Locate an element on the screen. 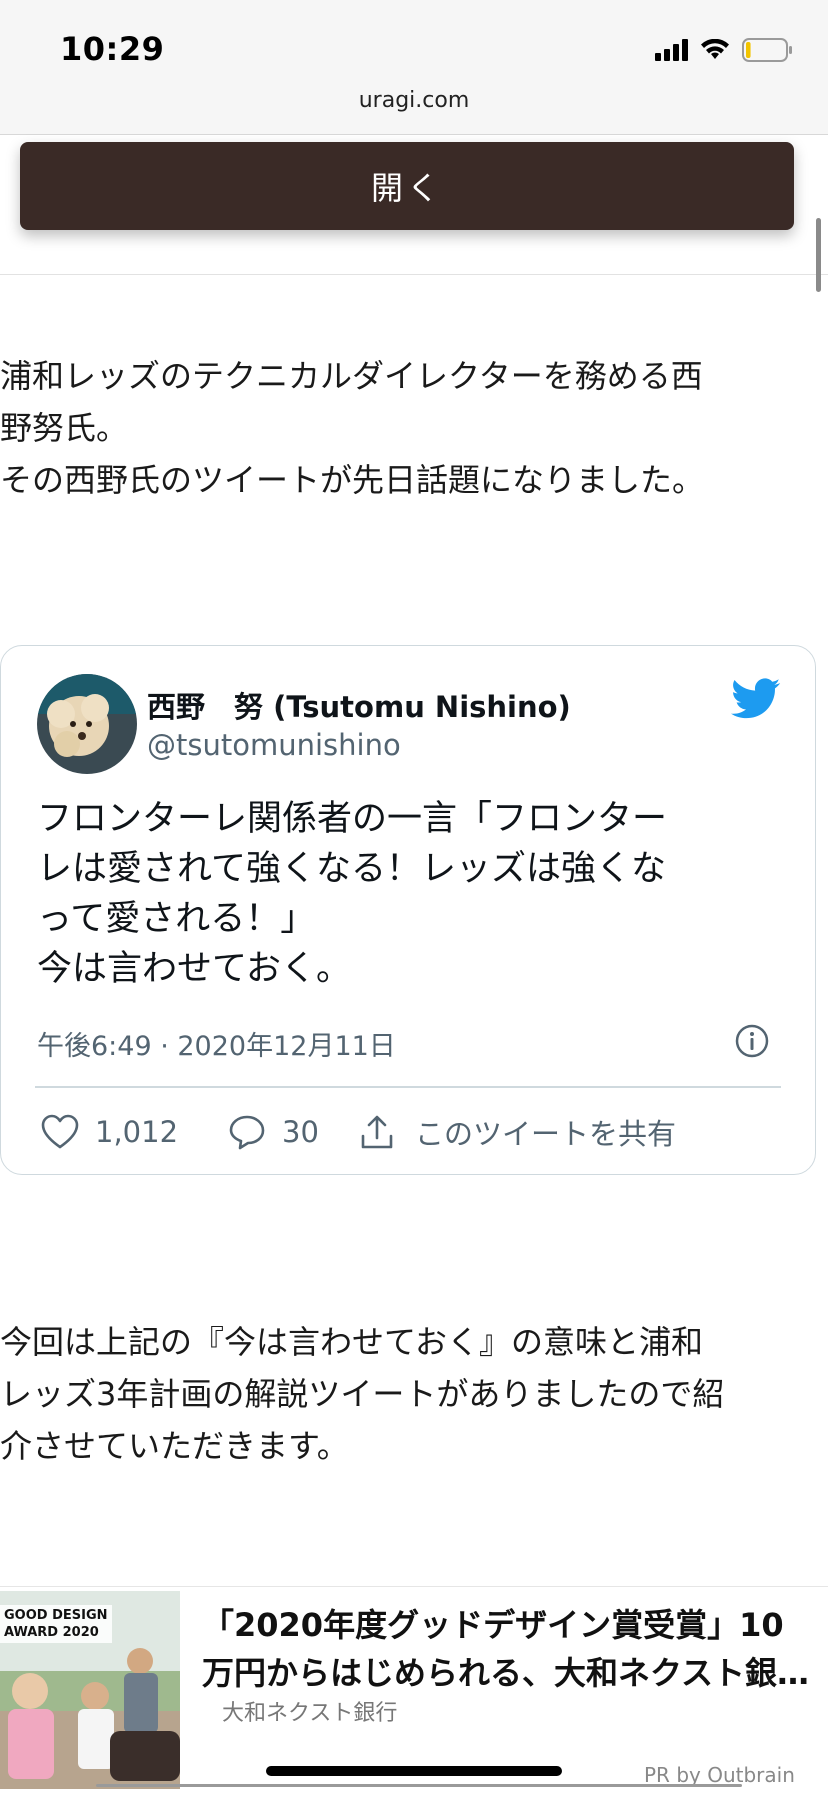 The height and width of the screenshot is (1793, 828). share-icon is located at coordinates (377, 1132).